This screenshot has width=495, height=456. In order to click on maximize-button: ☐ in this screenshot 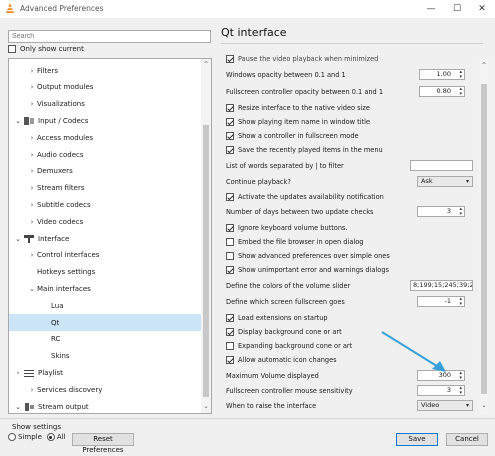, I will do `click(457, 9)`.